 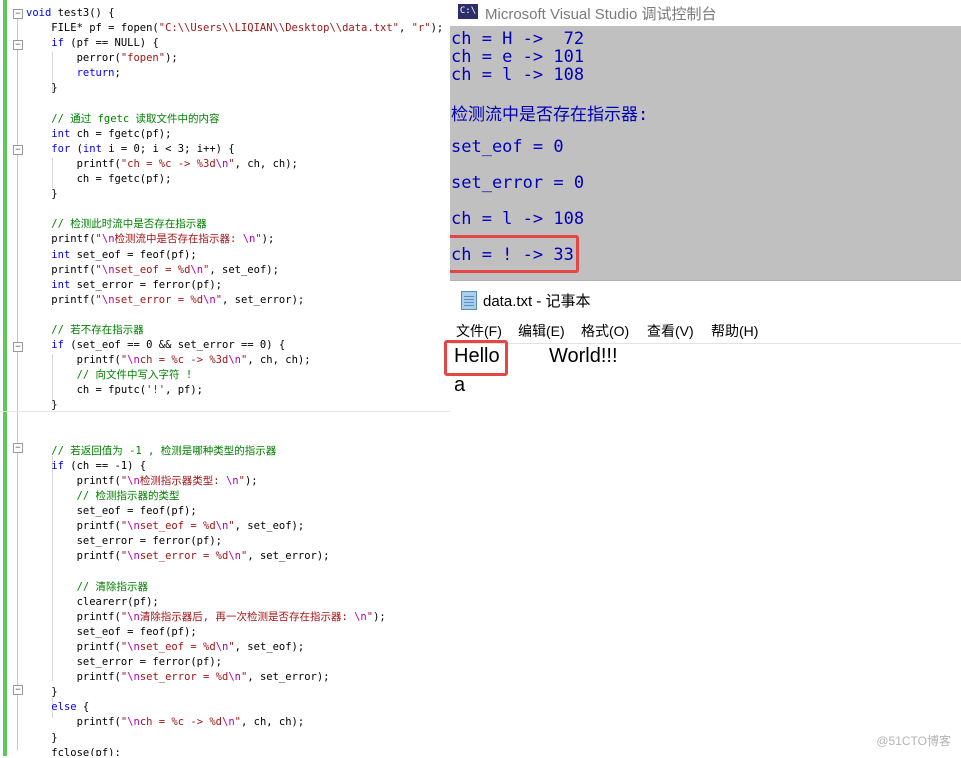 I want to click on code-line: clearerr(pf);, so click(x=234, y=602).